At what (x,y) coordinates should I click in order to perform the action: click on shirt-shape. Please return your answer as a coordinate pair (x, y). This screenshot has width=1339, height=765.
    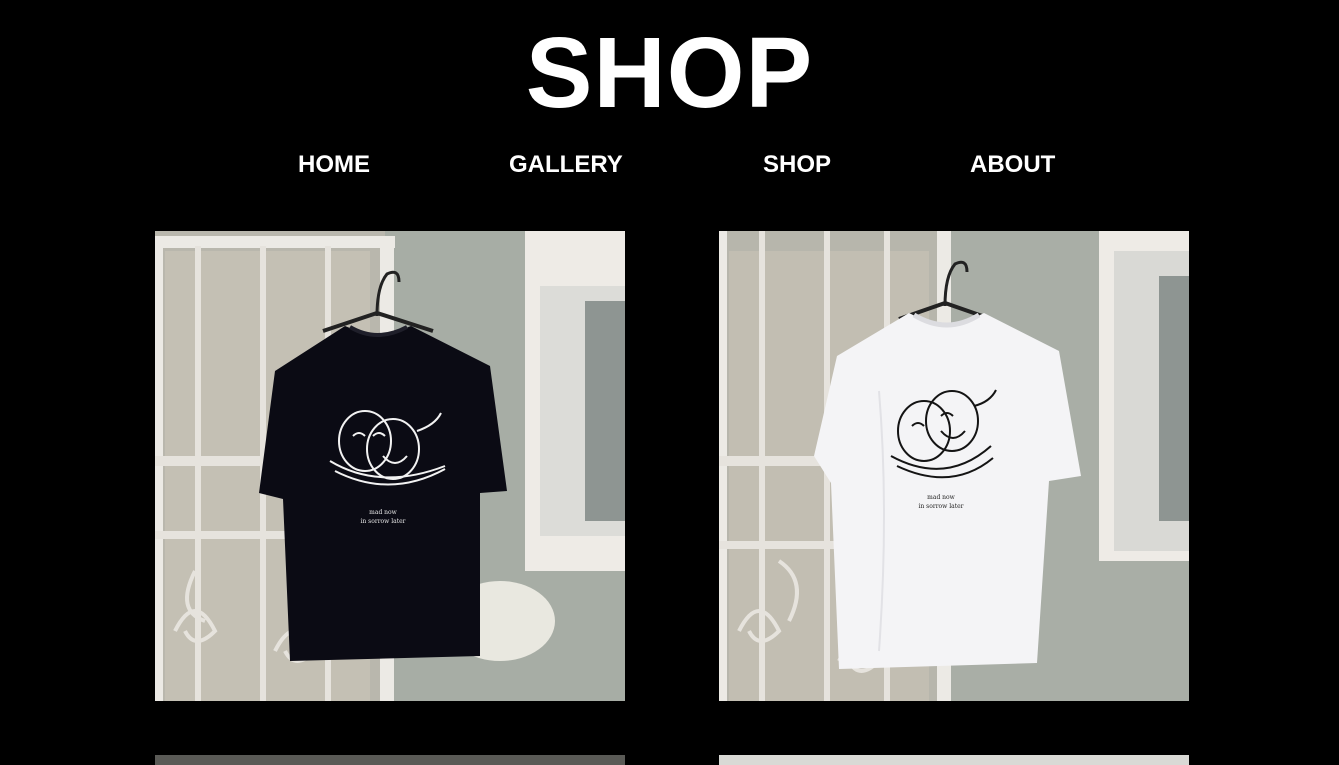
    Looking at the image, I should click on (383, 493).